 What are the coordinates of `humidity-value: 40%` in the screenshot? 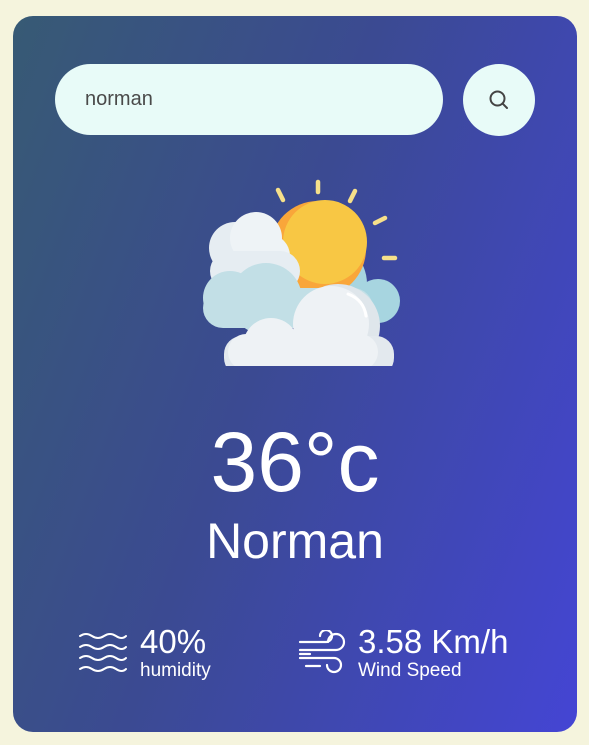 It's located at (173, 641).